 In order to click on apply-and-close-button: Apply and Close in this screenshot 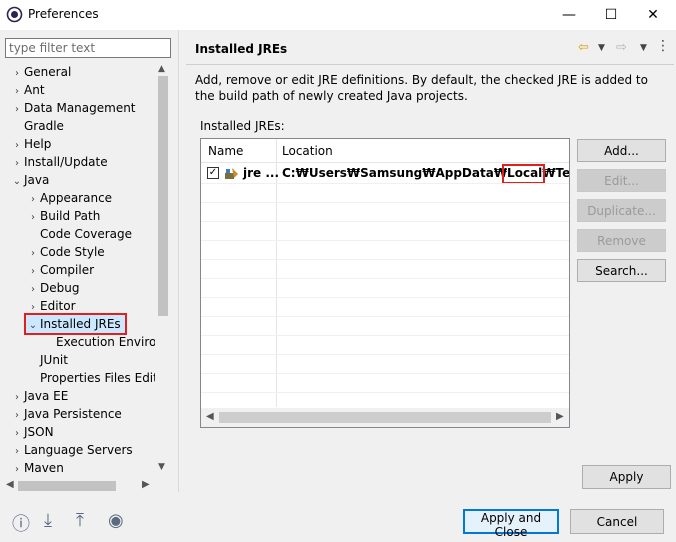, I will do `click(511, 524)`.